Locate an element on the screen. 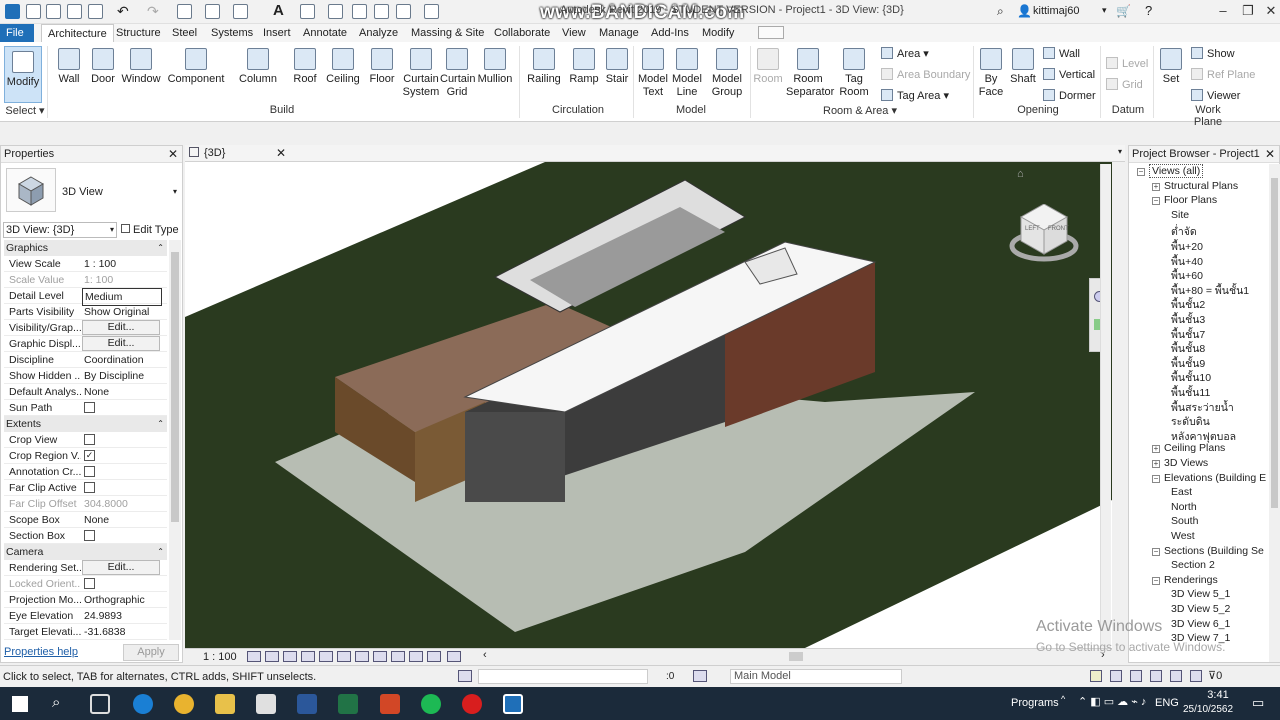  property-row: Eye Elevation 24.9893 is located at coordinates (85, 616).